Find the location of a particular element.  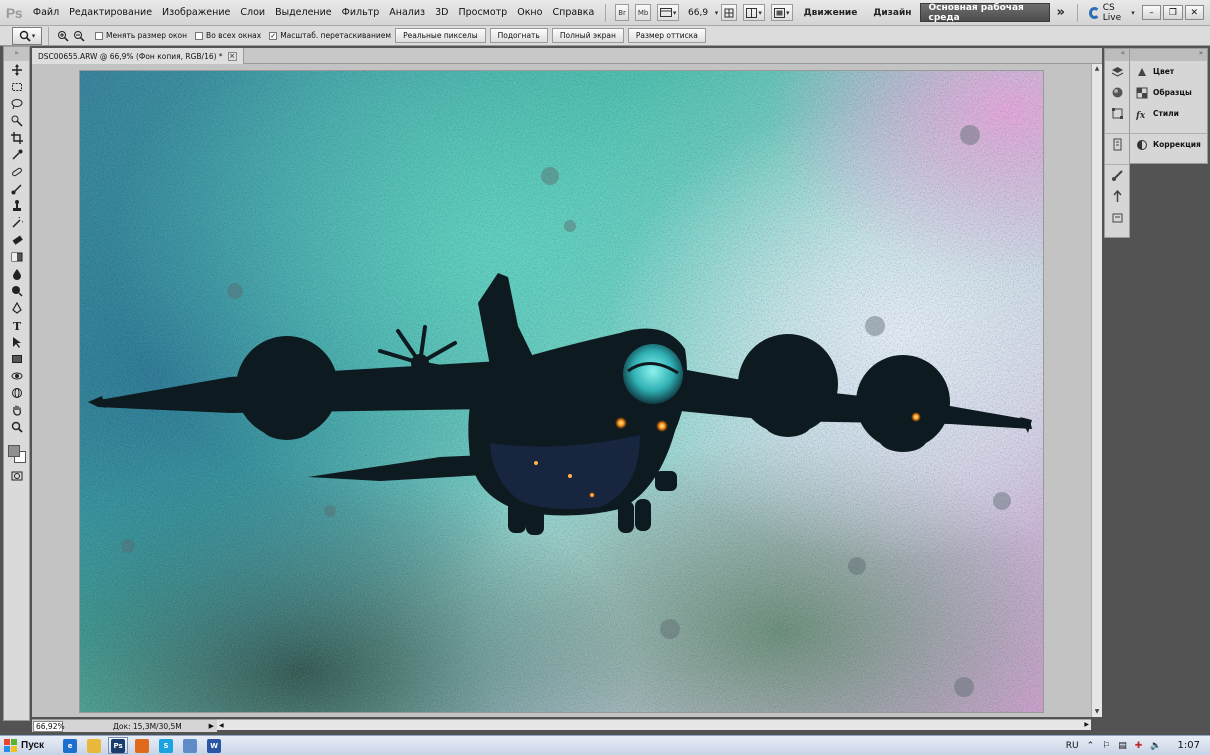

fit-screen-button: Подогнать is located at coordinates (518, 35).